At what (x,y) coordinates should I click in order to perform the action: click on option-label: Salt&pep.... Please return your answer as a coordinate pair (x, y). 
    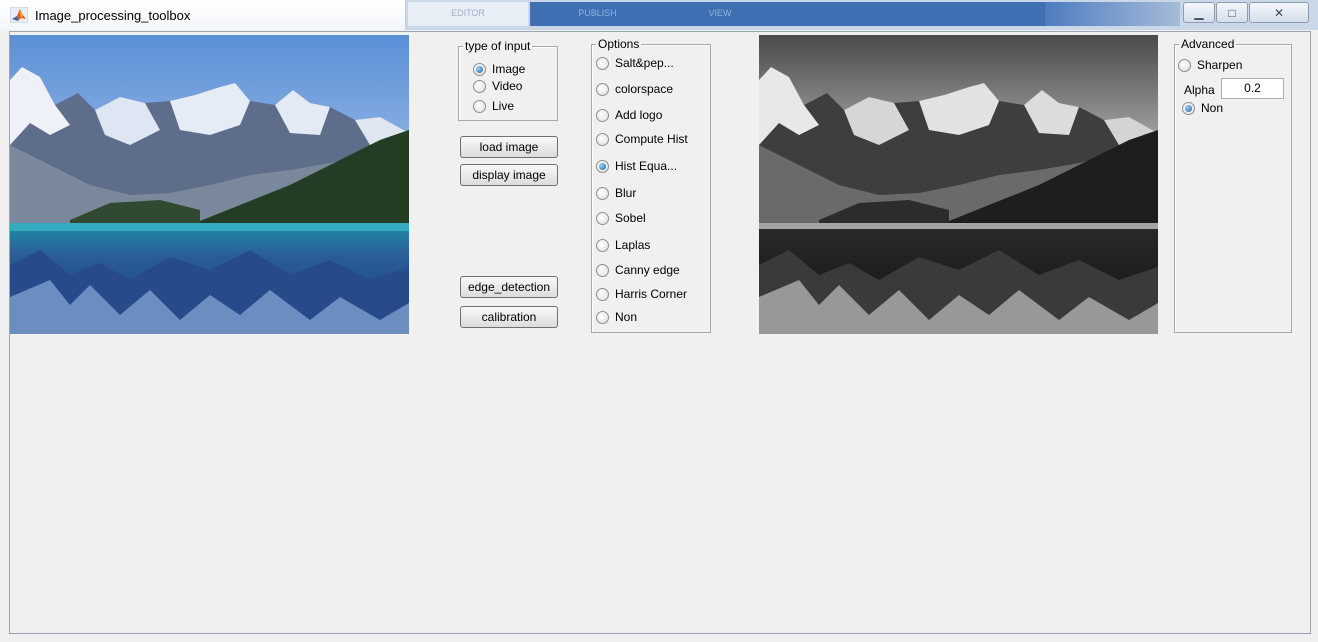
    Looking at the image, I should click on (644, 63).